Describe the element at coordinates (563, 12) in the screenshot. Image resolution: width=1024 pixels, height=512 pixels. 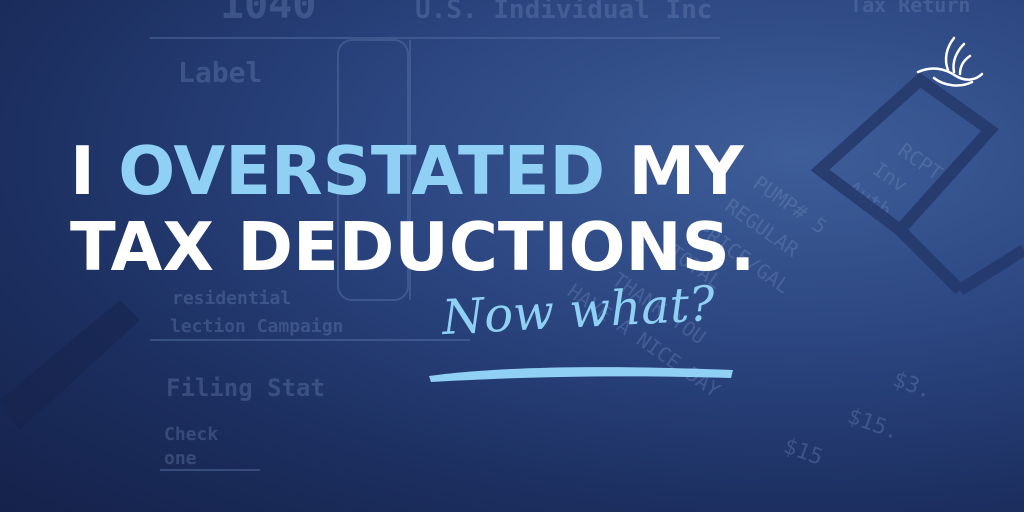
I see `form-title: U.S. Individual Inc` at that location.